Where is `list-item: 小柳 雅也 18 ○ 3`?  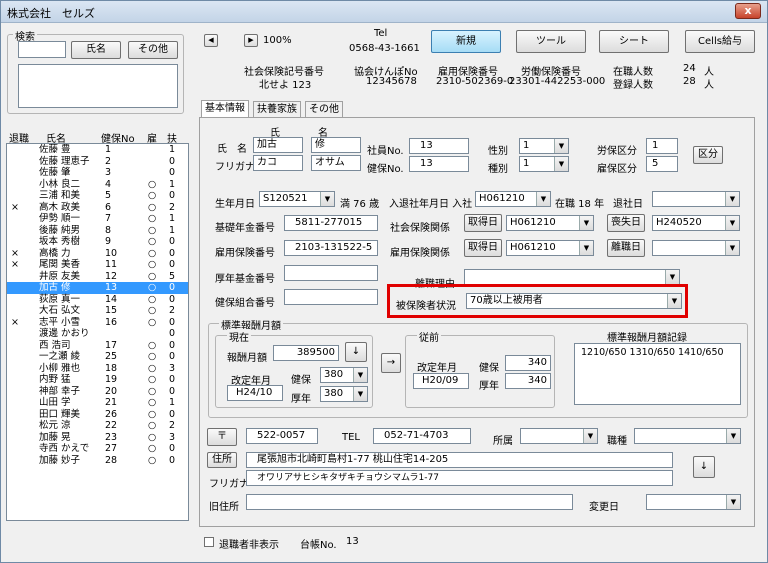 list-item: 小柳 雅也 18 ○ 3 is located at coordinates (97, 369).